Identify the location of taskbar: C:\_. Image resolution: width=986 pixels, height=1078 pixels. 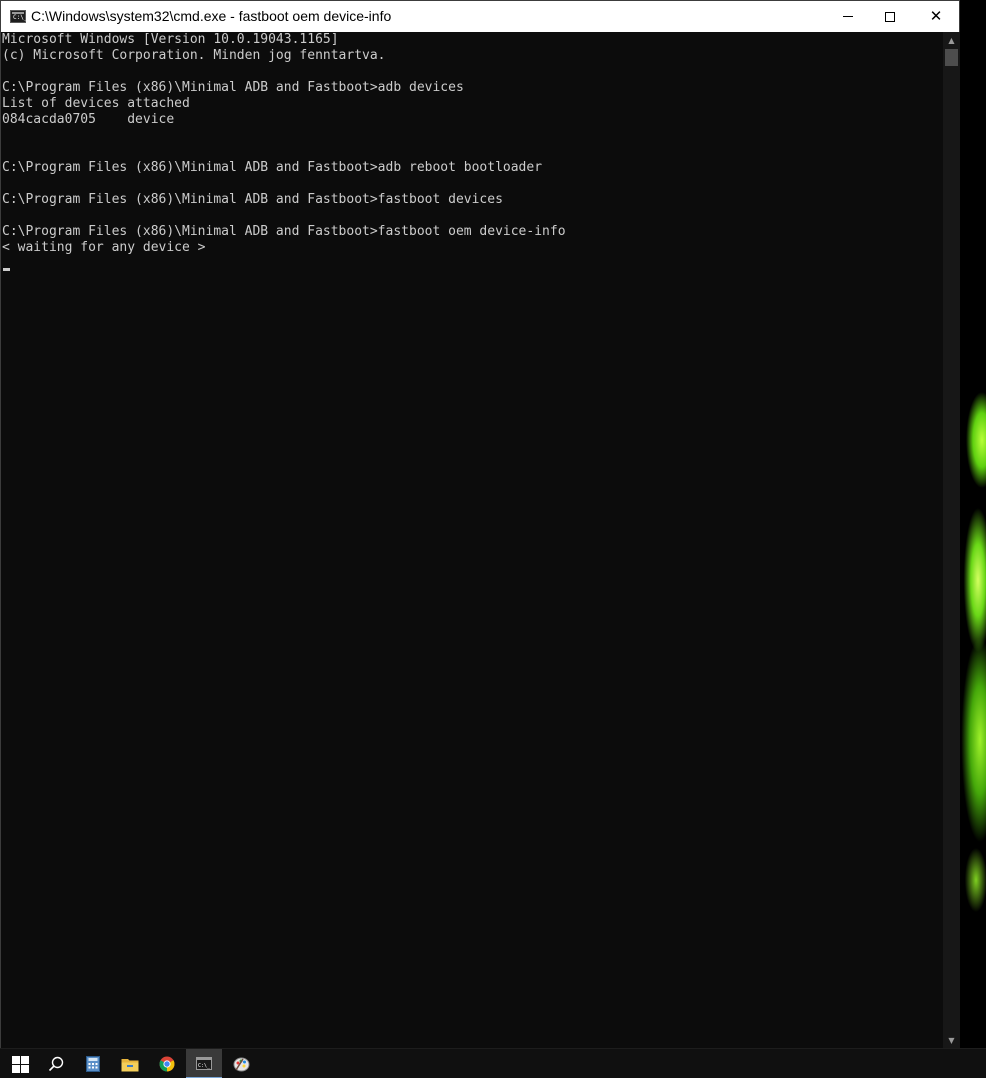
(493, 1063).